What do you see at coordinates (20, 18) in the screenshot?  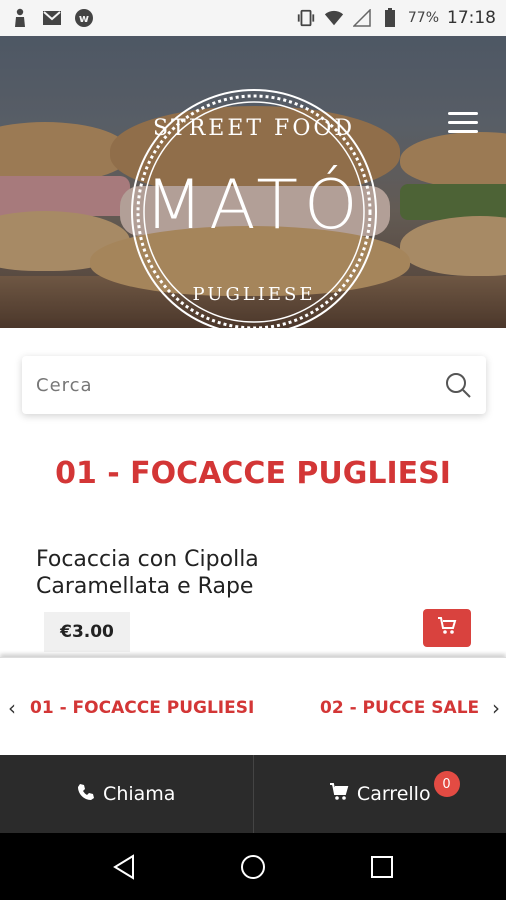 I see `person-icon` at bounding box center [20, 18].